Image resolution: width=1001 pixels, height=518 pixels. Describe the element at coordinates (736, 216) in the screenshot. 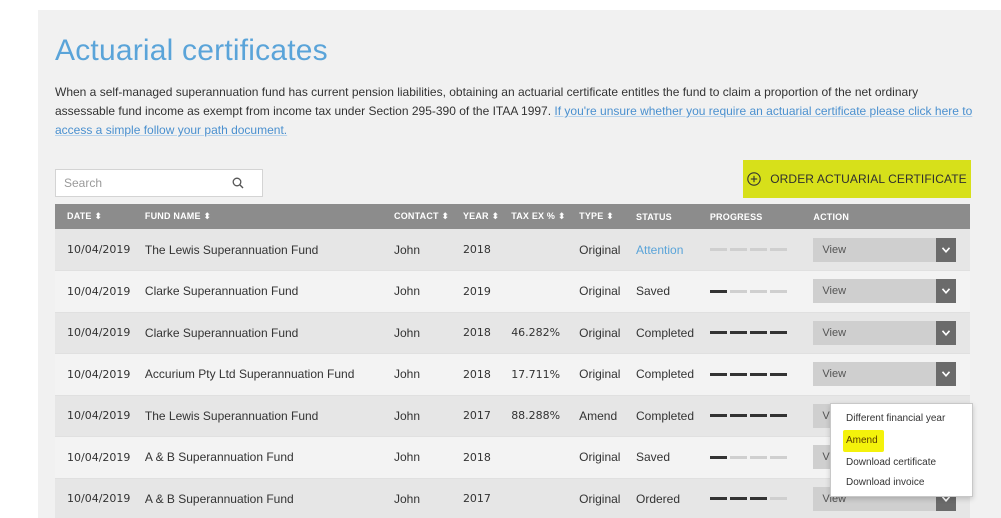

I see `col-progress: PROGRESS` at that location.